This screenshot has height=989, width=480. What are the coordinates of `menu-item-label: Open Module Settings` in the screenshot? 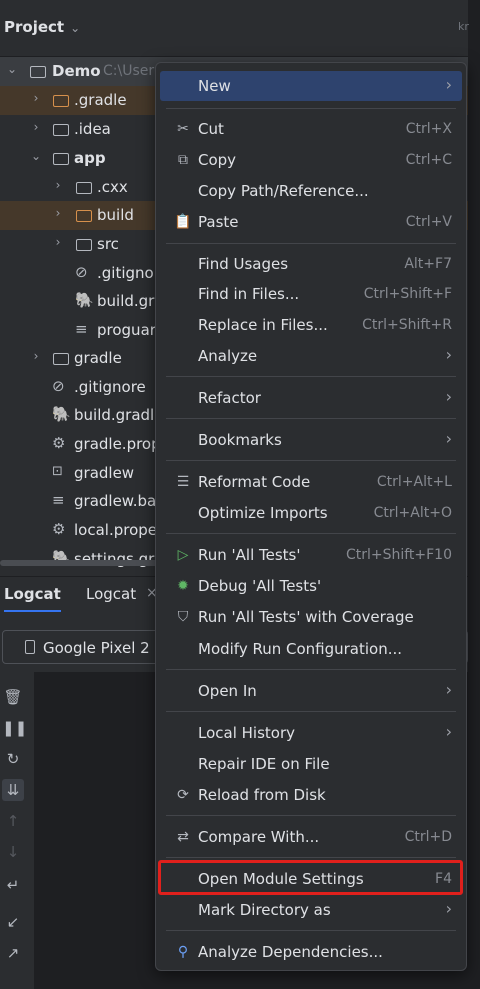 It's located at (281, 879).